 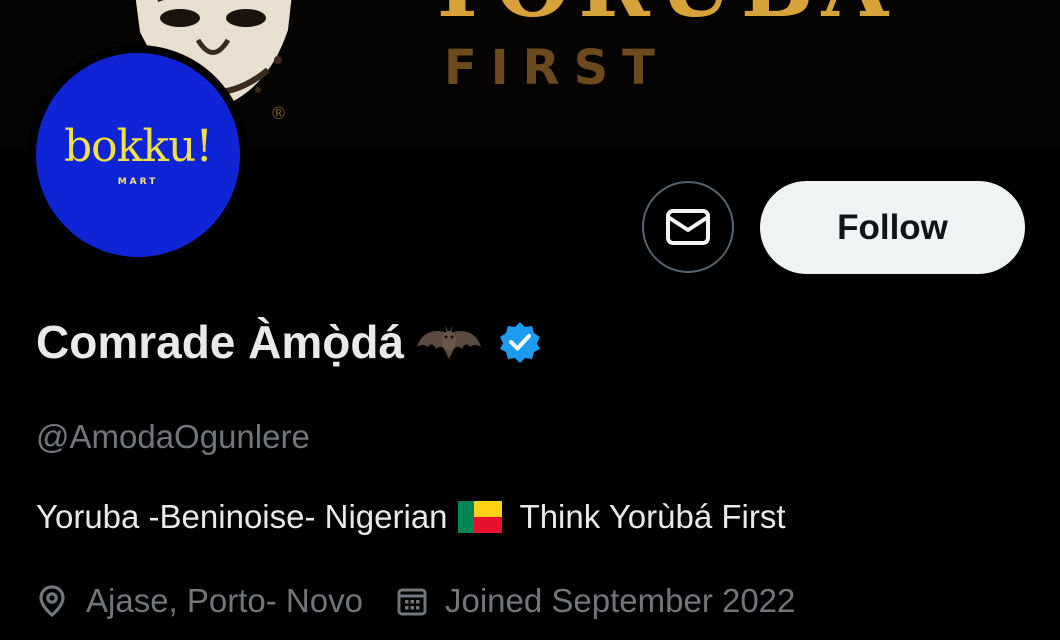 What do you see at coordinates (173, 436) in the screenshot?
I see `username-handle: @AmodaOgunlere` at bounding box center [173, 436].